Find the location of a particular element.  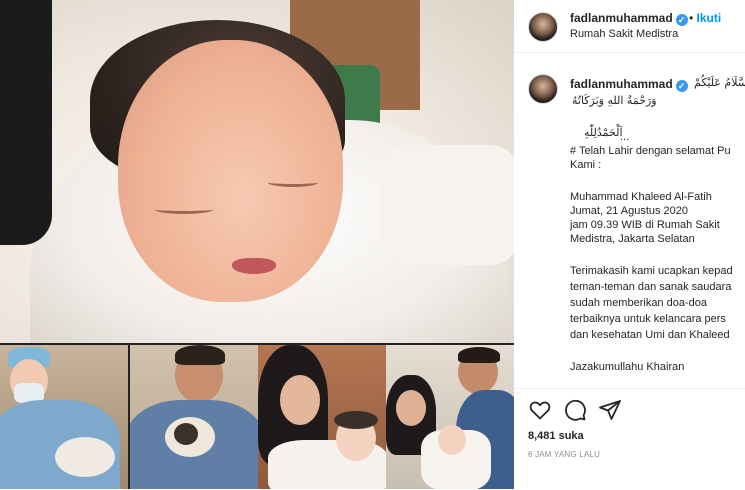

caption-username: fadlanmuhammad ✓ is located at coordinates (629, 84).